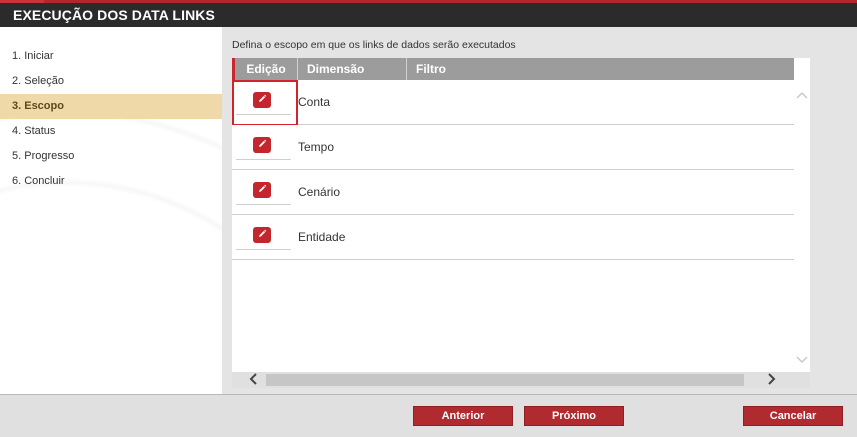 The width and height of the screenshot is (857, 437). I want to click on dimension-cell: Cenário, so click(319, 192).